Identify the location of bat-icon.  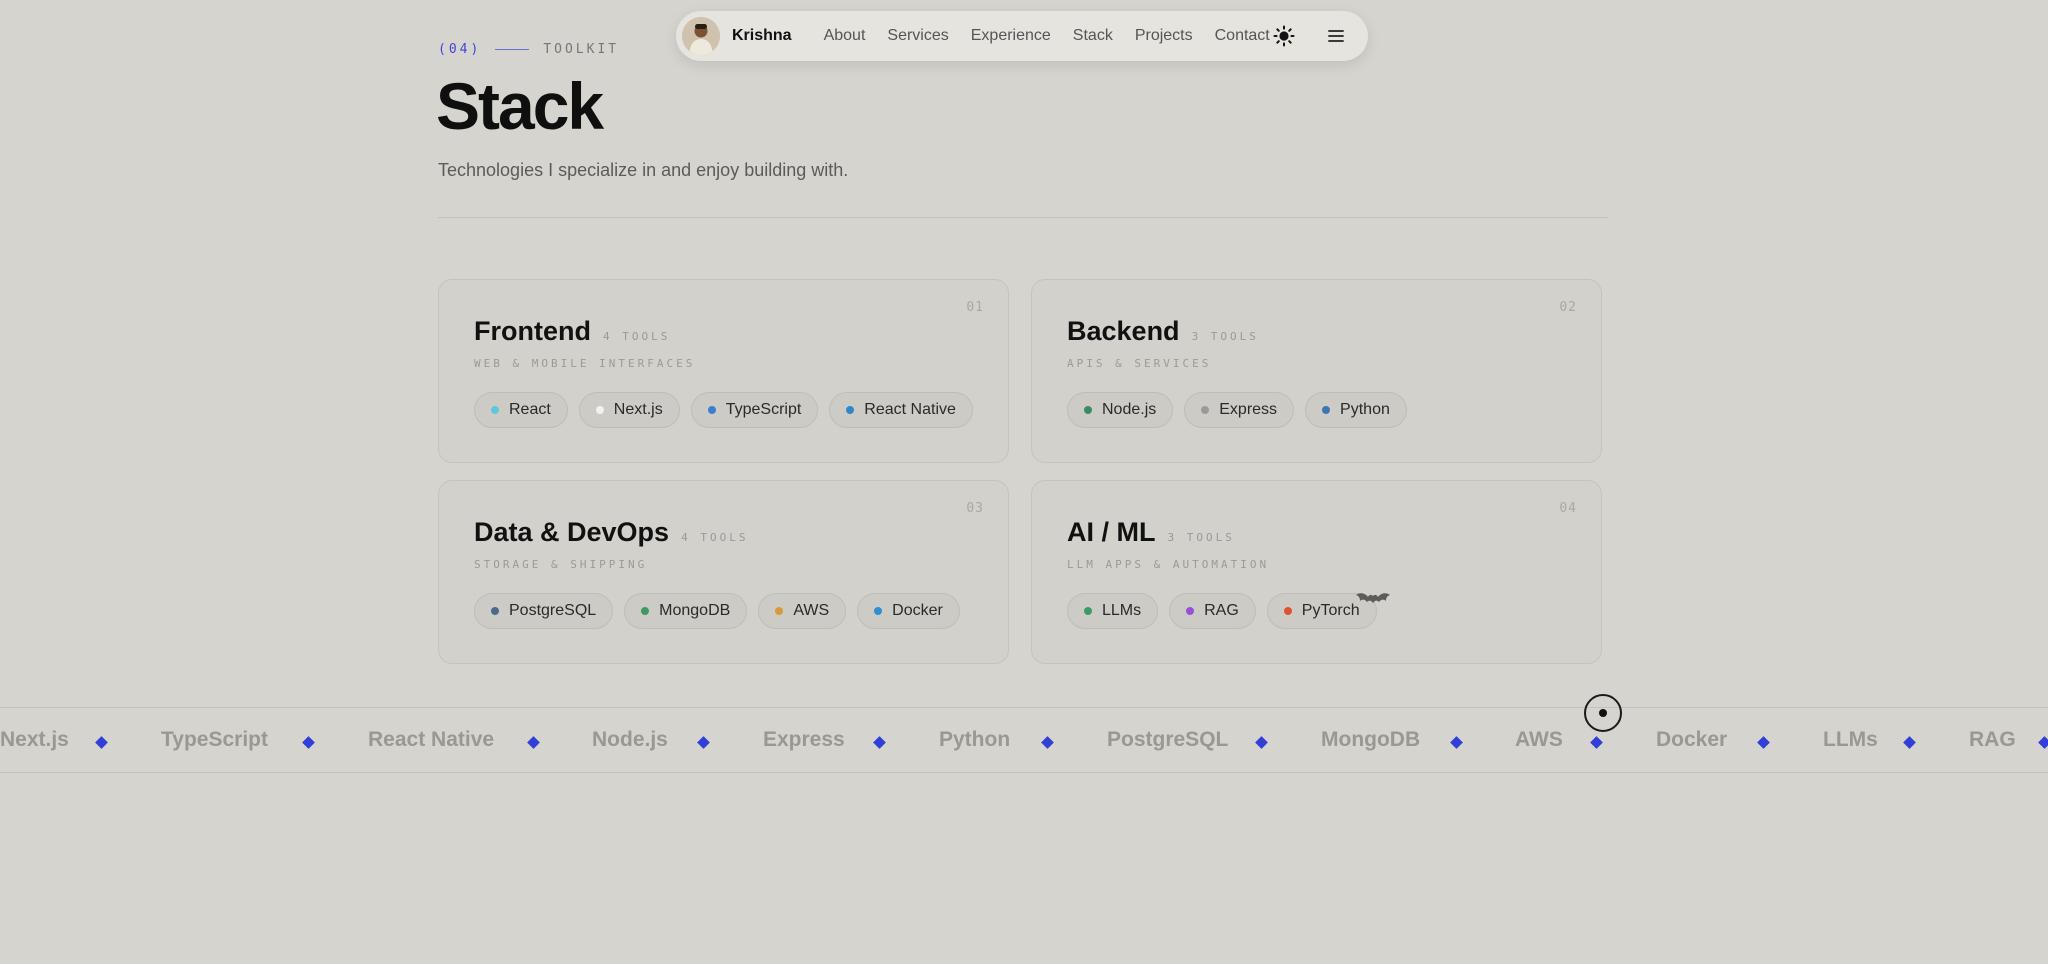
(1373, 598).